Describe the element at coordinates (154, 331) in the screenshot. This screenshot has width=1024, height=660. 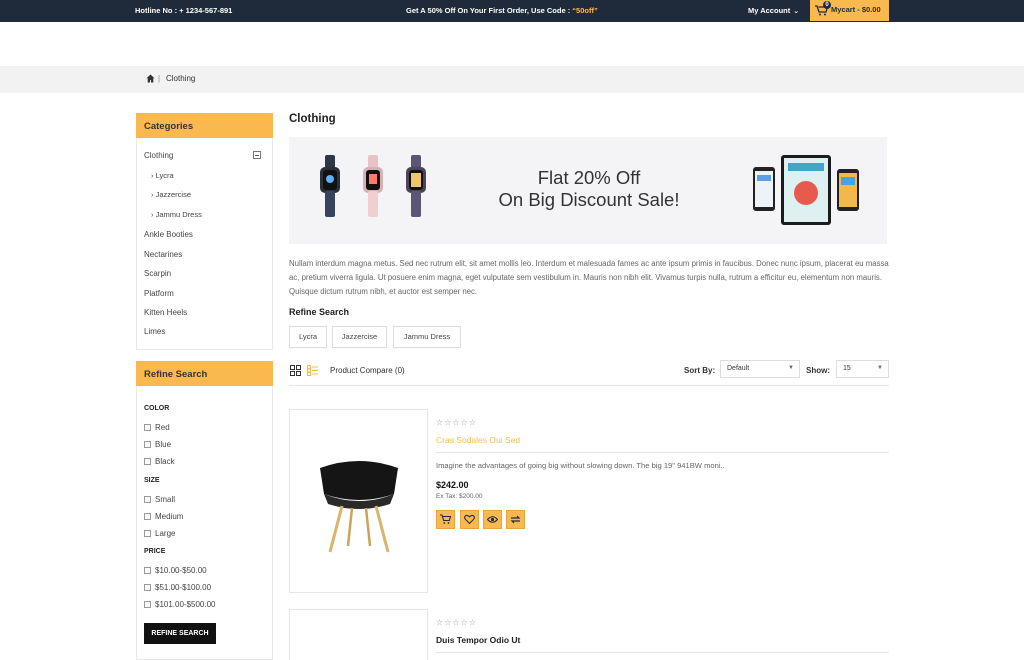
I see `category-limes: Limes` at that location.